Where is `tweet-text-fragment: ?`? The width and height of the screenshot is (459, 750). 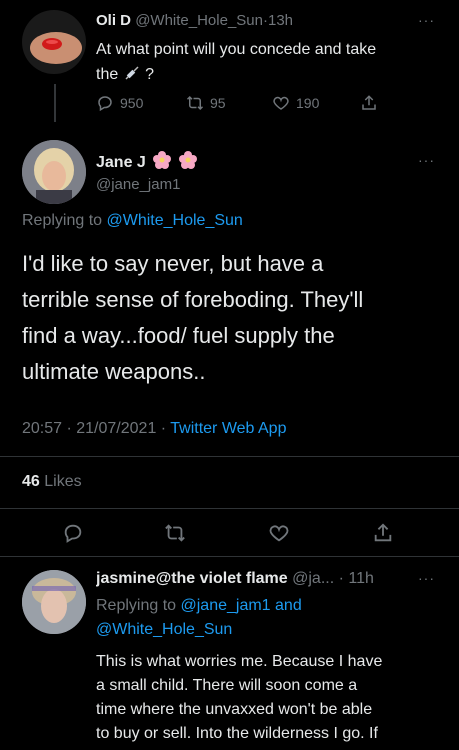 tweet-text-fragment: ? is located at coordinates (150, 74).